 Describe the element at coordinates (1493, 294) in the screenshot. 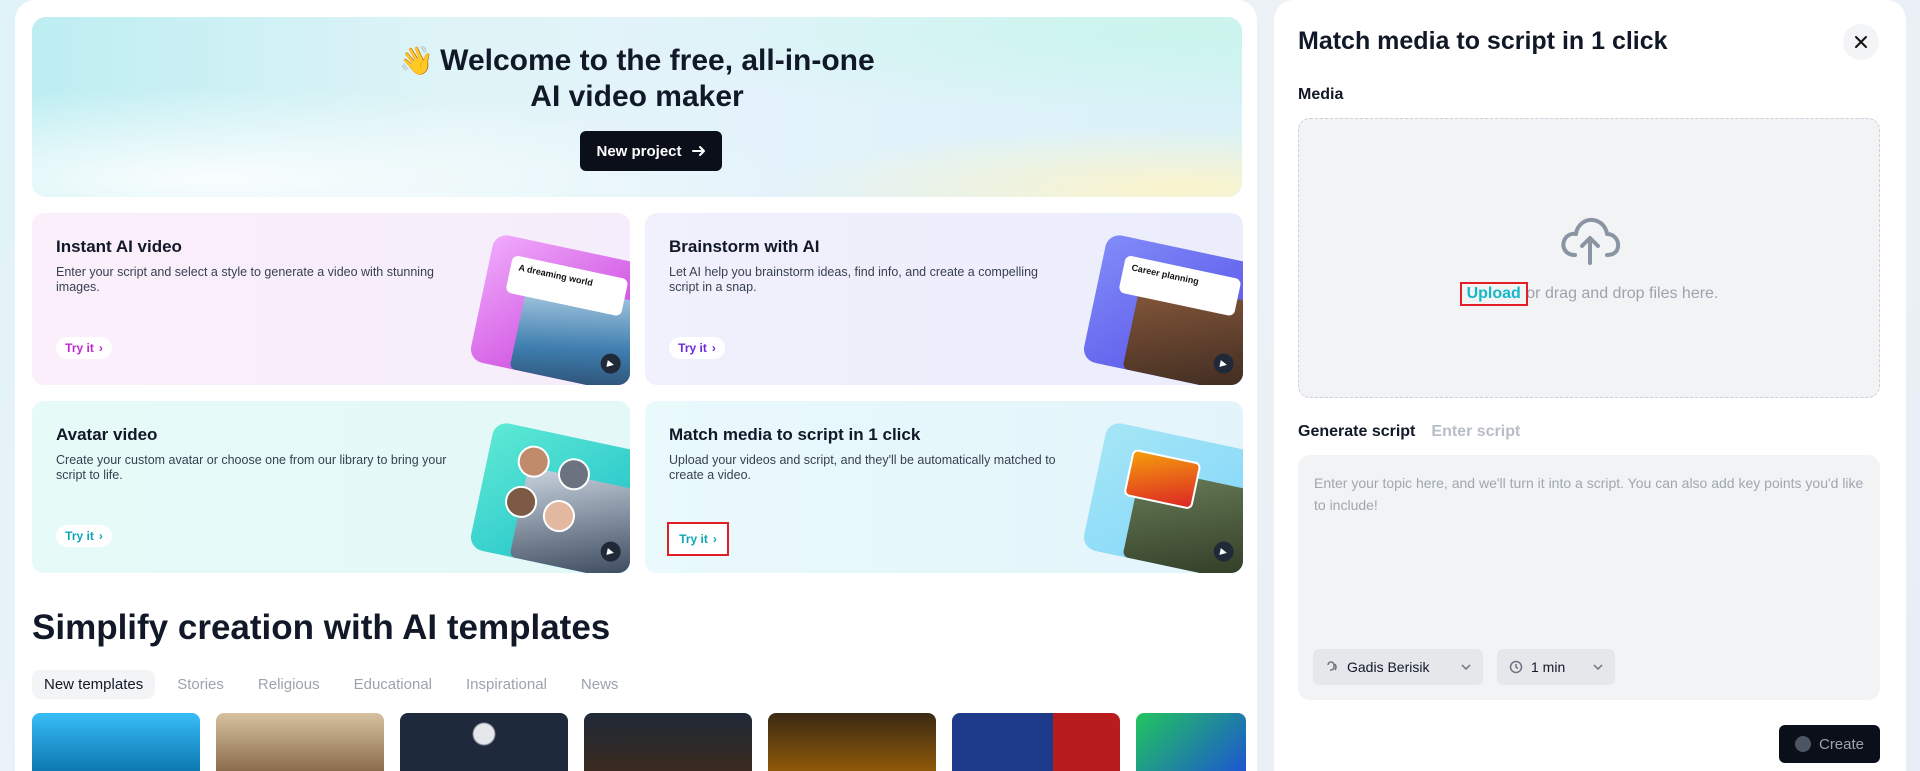

I see `upload-link: Upload` at that location.